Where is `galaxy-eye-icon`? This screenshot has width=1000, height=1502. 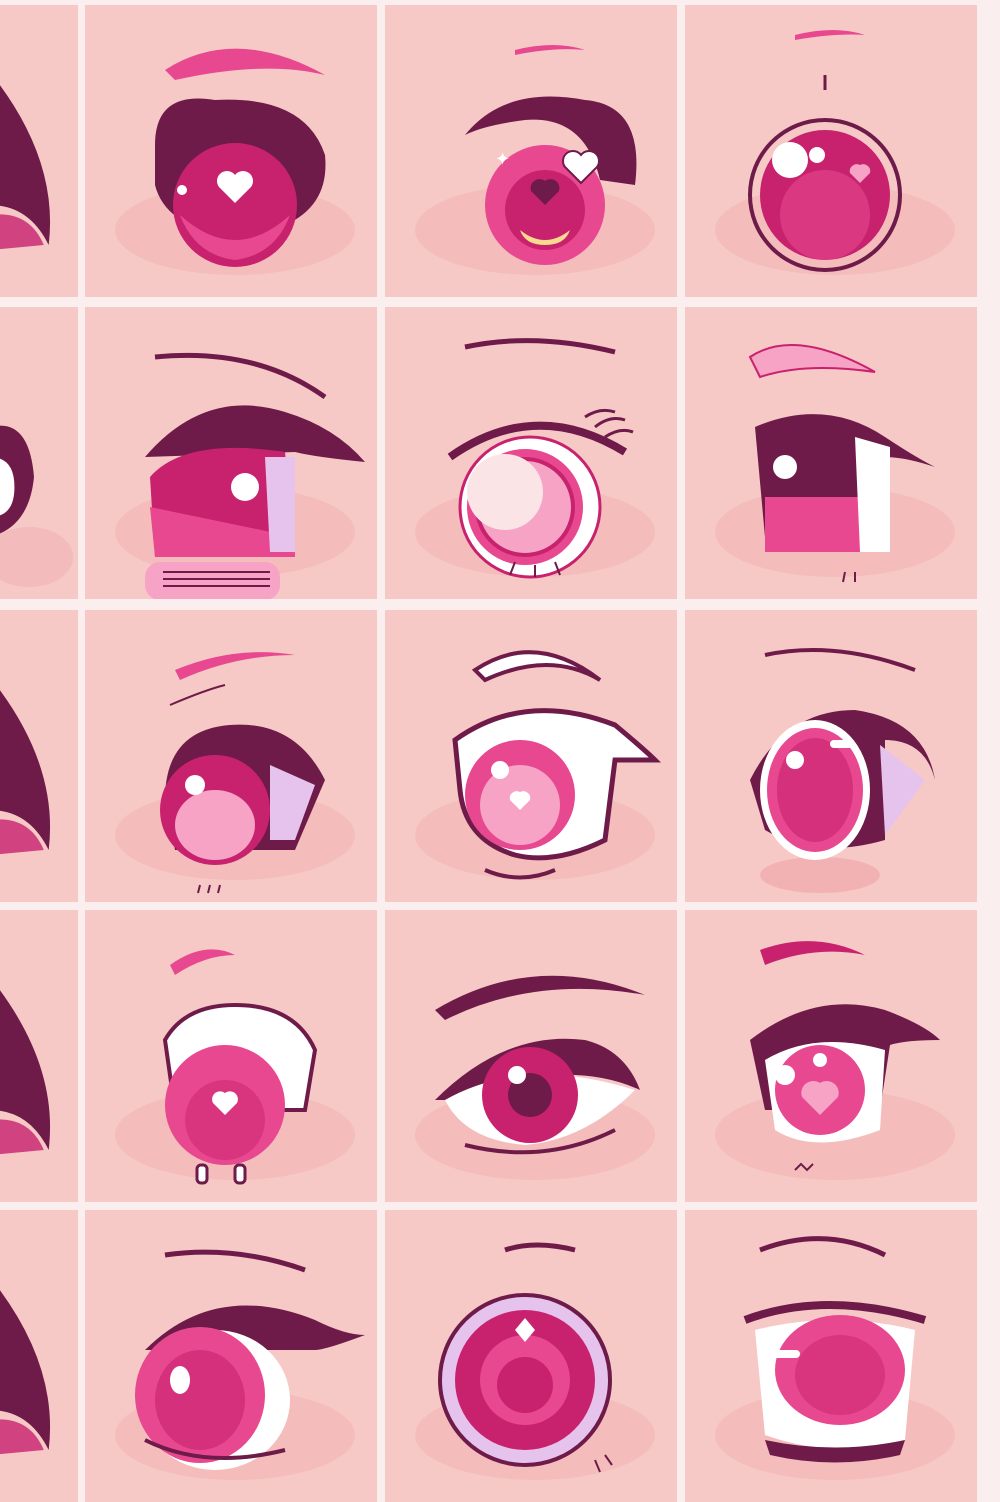
galaxy-eye-icon is located at coordinates (831, 151).